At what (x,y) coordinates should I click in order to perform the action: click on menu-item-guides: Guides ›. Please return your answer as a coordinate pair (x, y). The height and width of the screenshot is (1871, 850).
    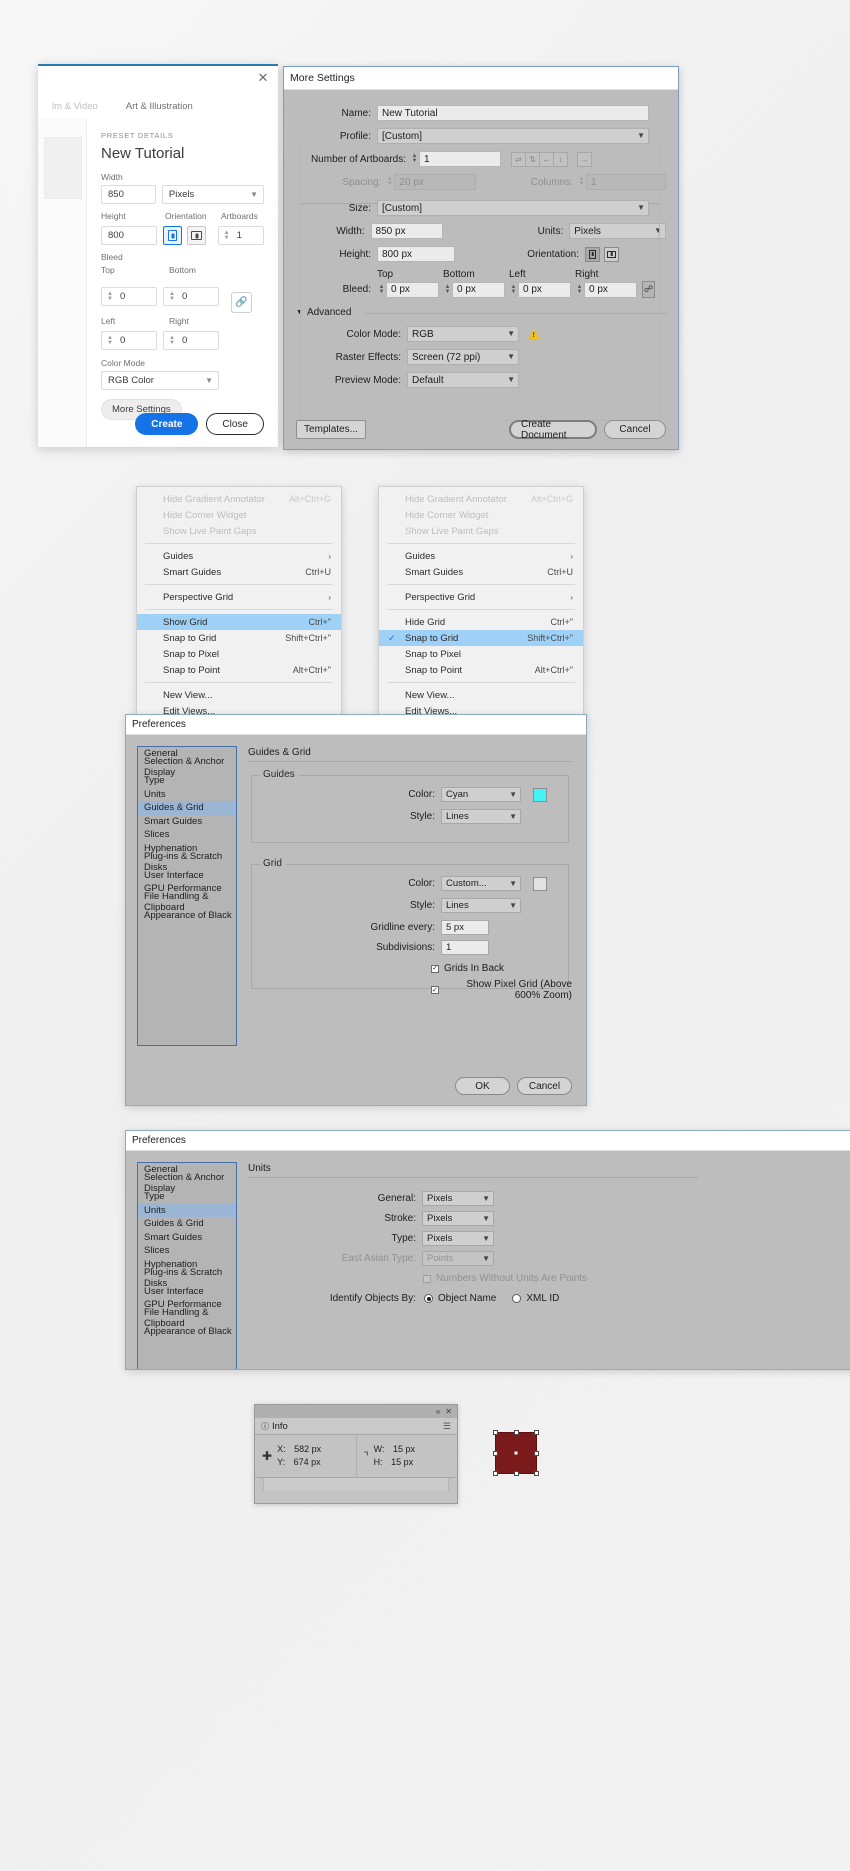
    Looking at the image, I should click on (239, 556).